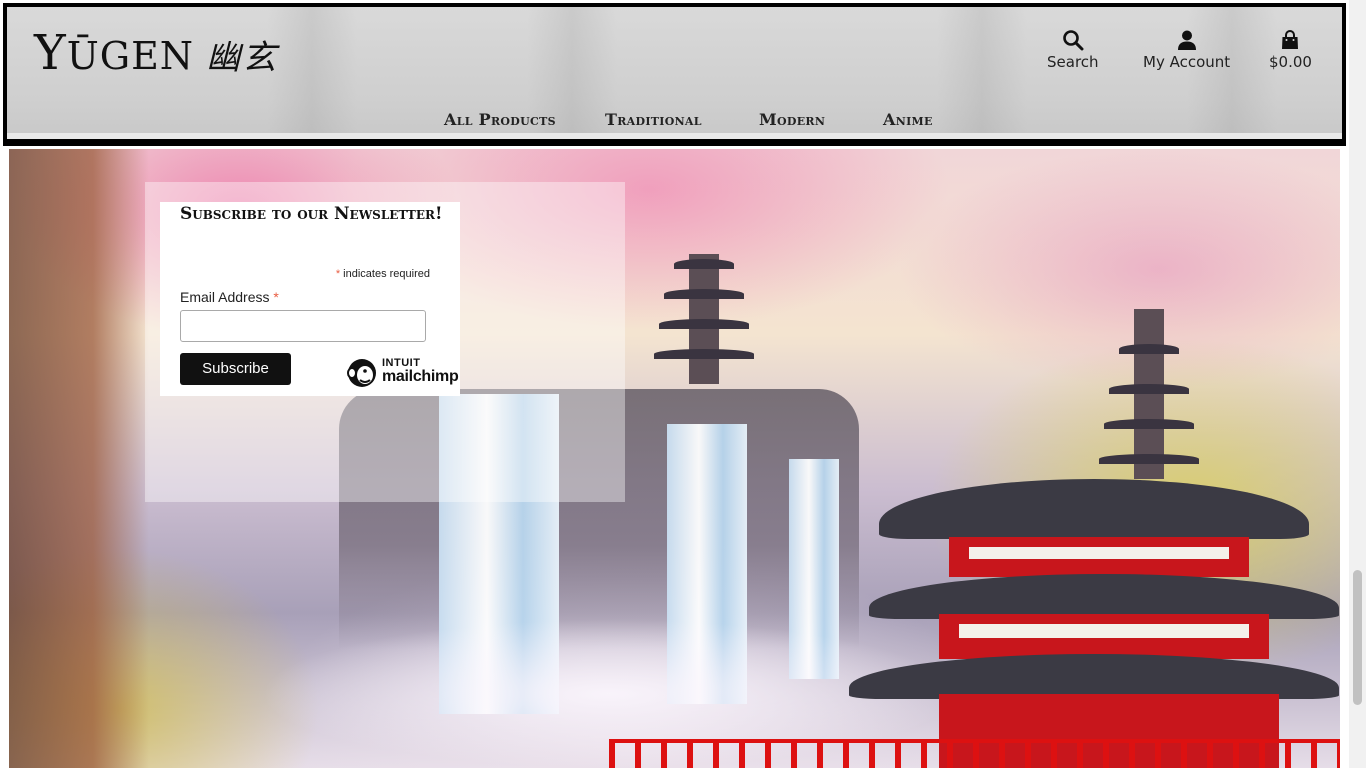 This screenshot has height=768, width=1366. Describe the element at coordinates (242, 58) in the screenshot. I see `logo-kanji: 幽玄` at that location.